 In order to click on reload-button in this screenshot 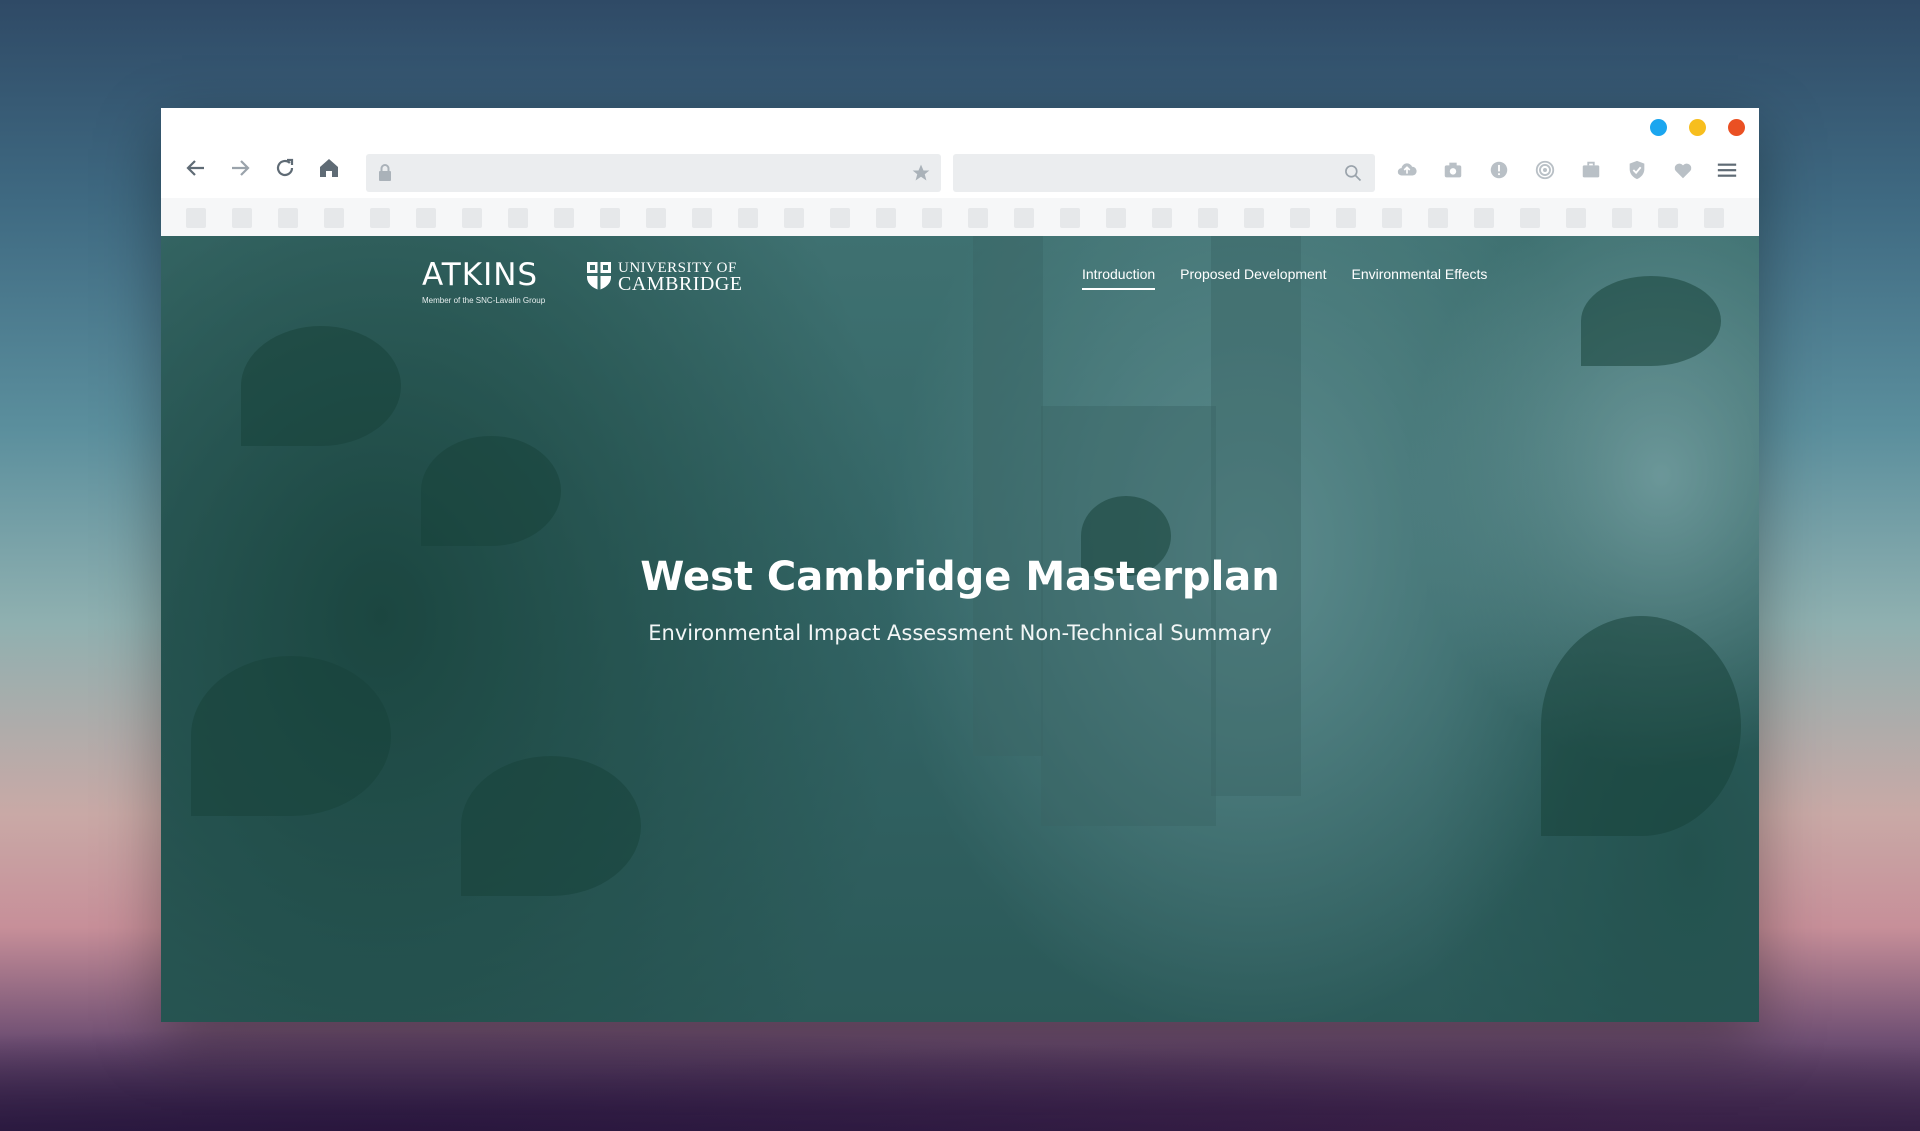, I will do `click(285, 168)`.